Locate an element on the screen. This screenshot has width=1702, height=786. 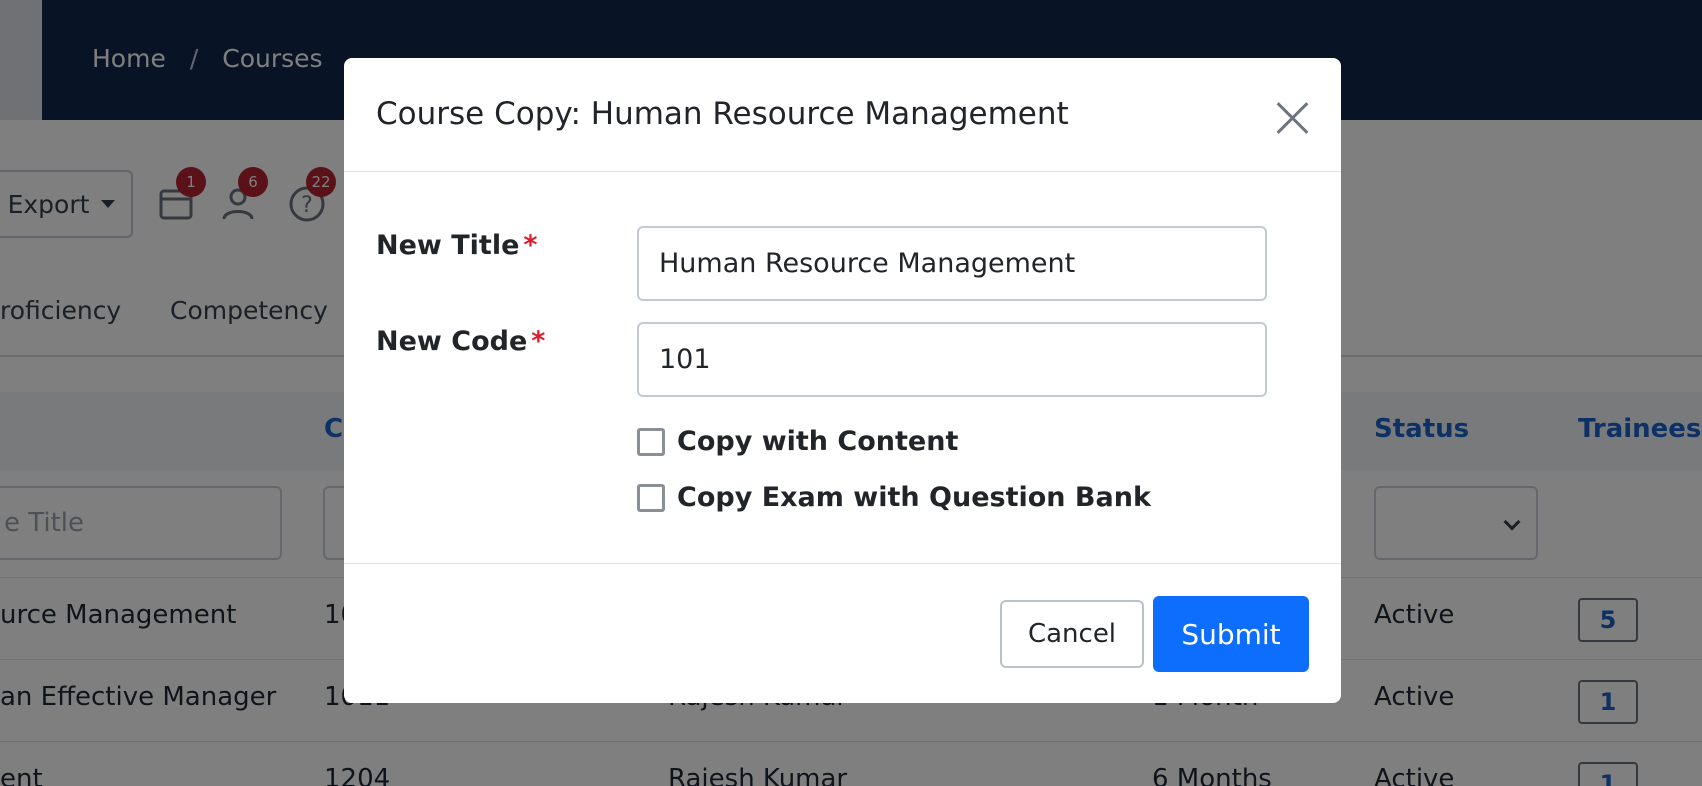
modal-title: Course Copy: Human Resource Management is located at coordinates (722, 114).